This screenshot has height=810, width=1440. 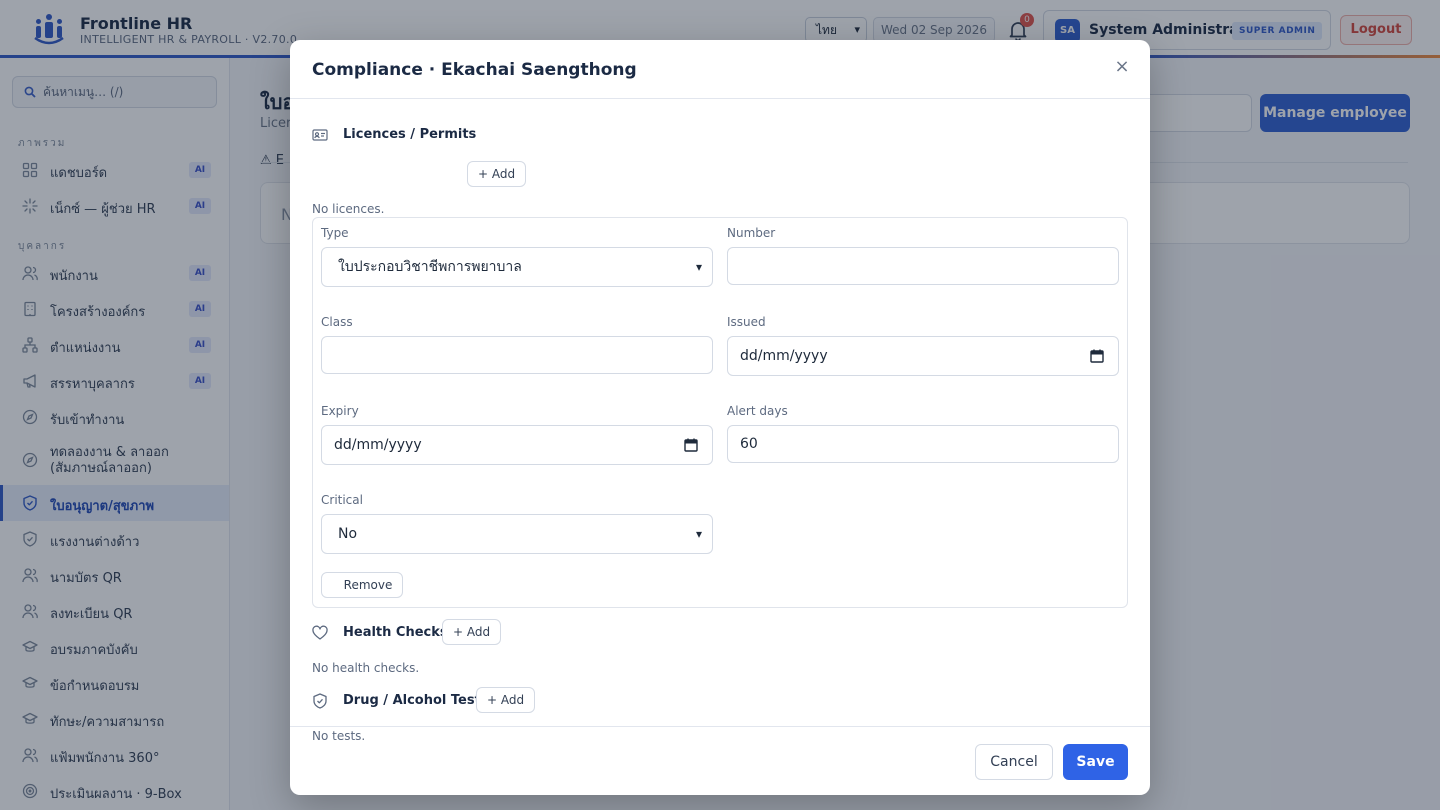 What do you see at coordinates (320, 632) in the screenshot?
I see `heart-icon` at bounding box center [320, 632].